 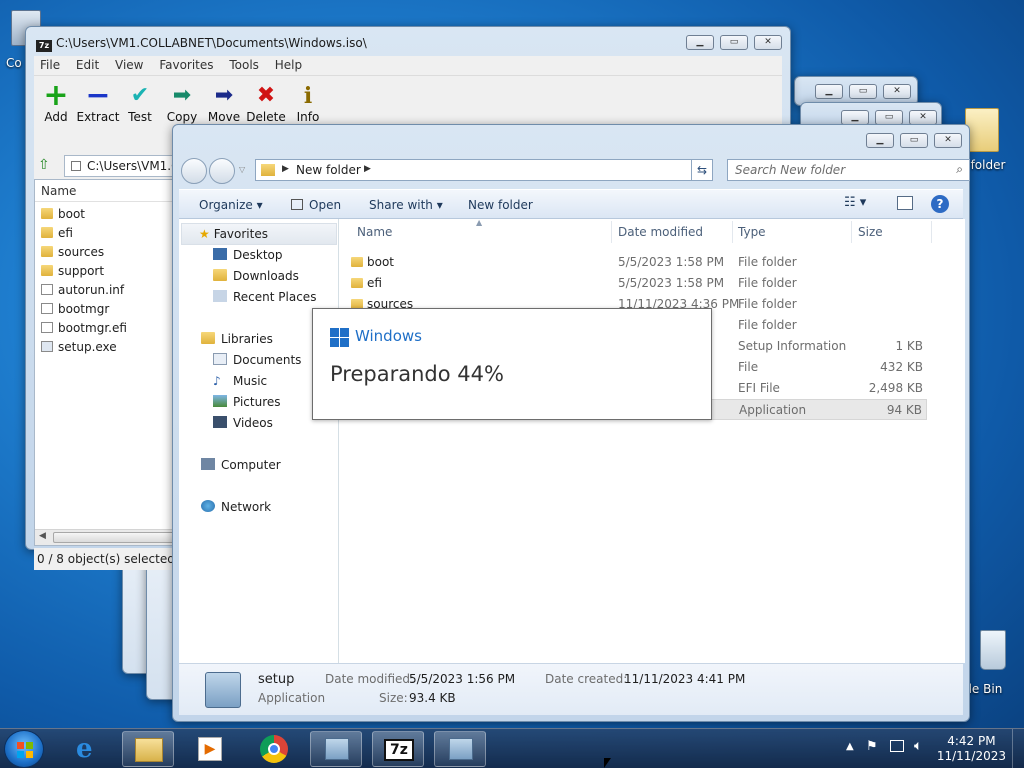 I want to click on nav-item-desktop: Desktop, so click(x=248, y=255).